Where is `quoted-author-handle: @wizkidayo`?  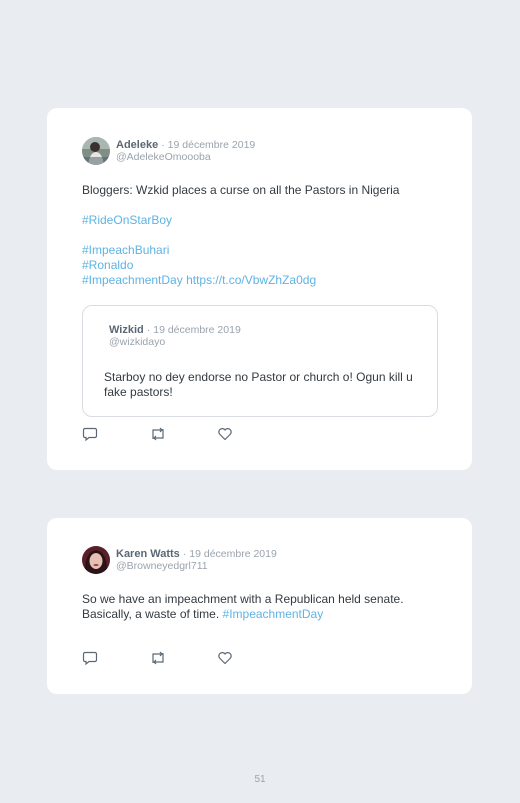 quoted-author-handle: @wizkidayo is located at coordinates (137, 342).